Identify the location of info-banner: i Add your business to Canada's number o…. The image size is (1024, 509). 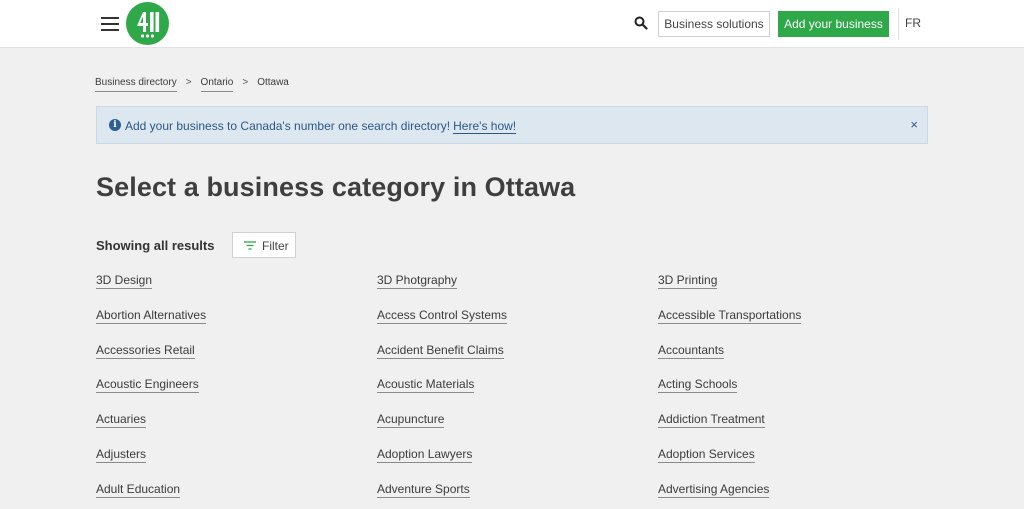
(512, 125).